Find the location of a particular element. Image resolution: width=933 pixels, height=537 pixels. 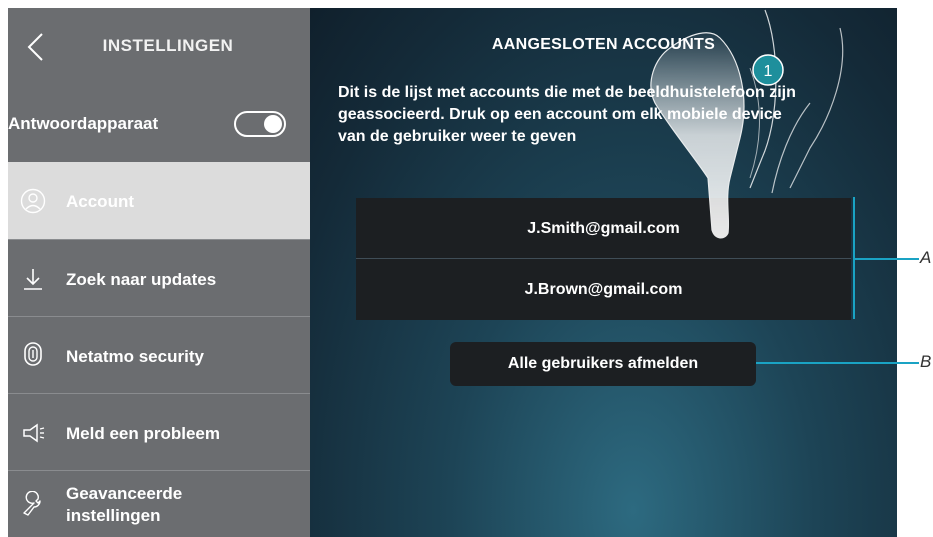

download-arrow-icon is located at coordinates (33, 279).